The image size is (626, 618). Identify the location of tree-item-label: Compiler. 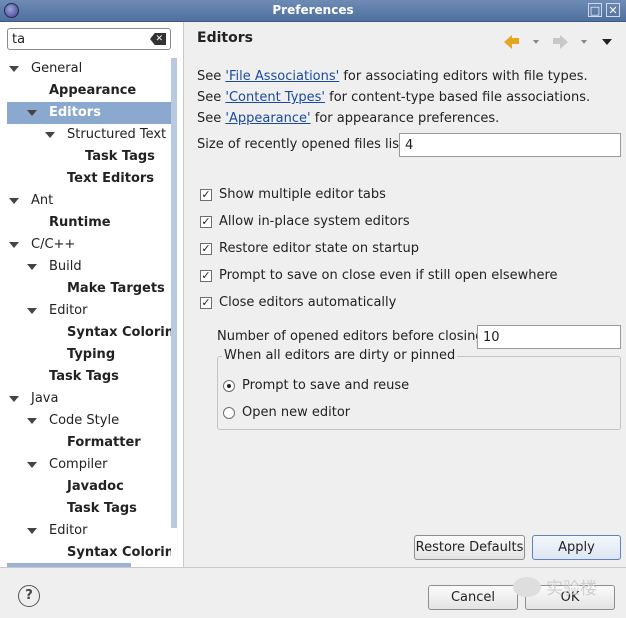
(78, 464).